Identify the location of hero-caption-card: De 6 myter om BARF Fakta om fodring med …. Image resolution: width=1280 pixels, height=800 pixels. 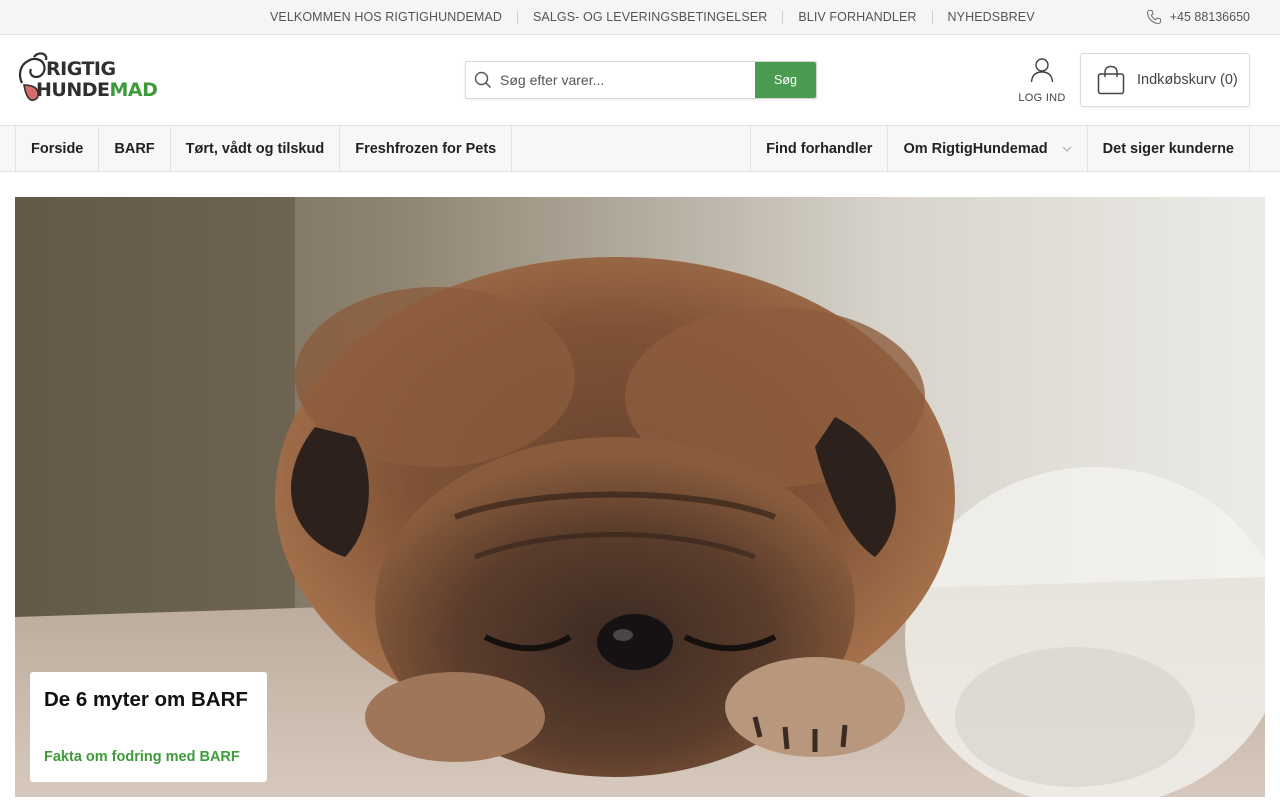
(148, 727).